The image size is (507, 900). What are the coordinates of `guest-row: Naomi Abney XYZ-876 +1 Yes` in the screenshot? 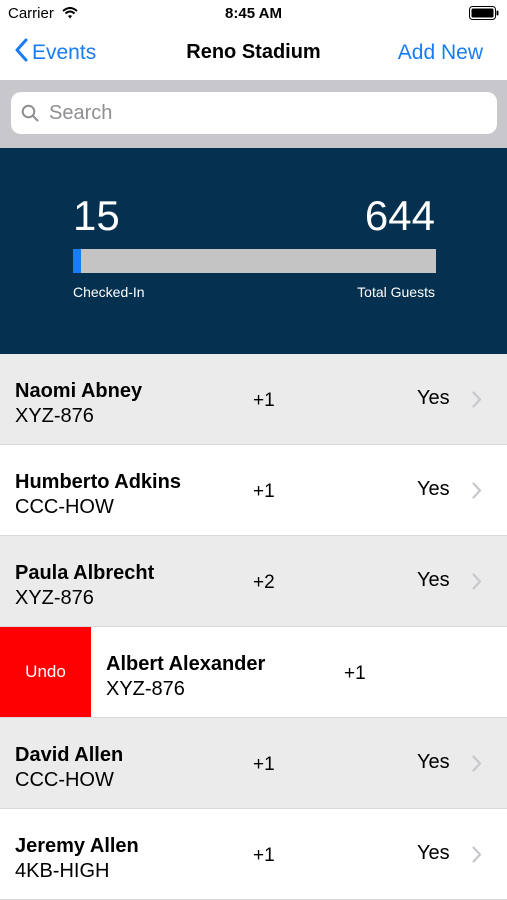 It's located at (253, 399).